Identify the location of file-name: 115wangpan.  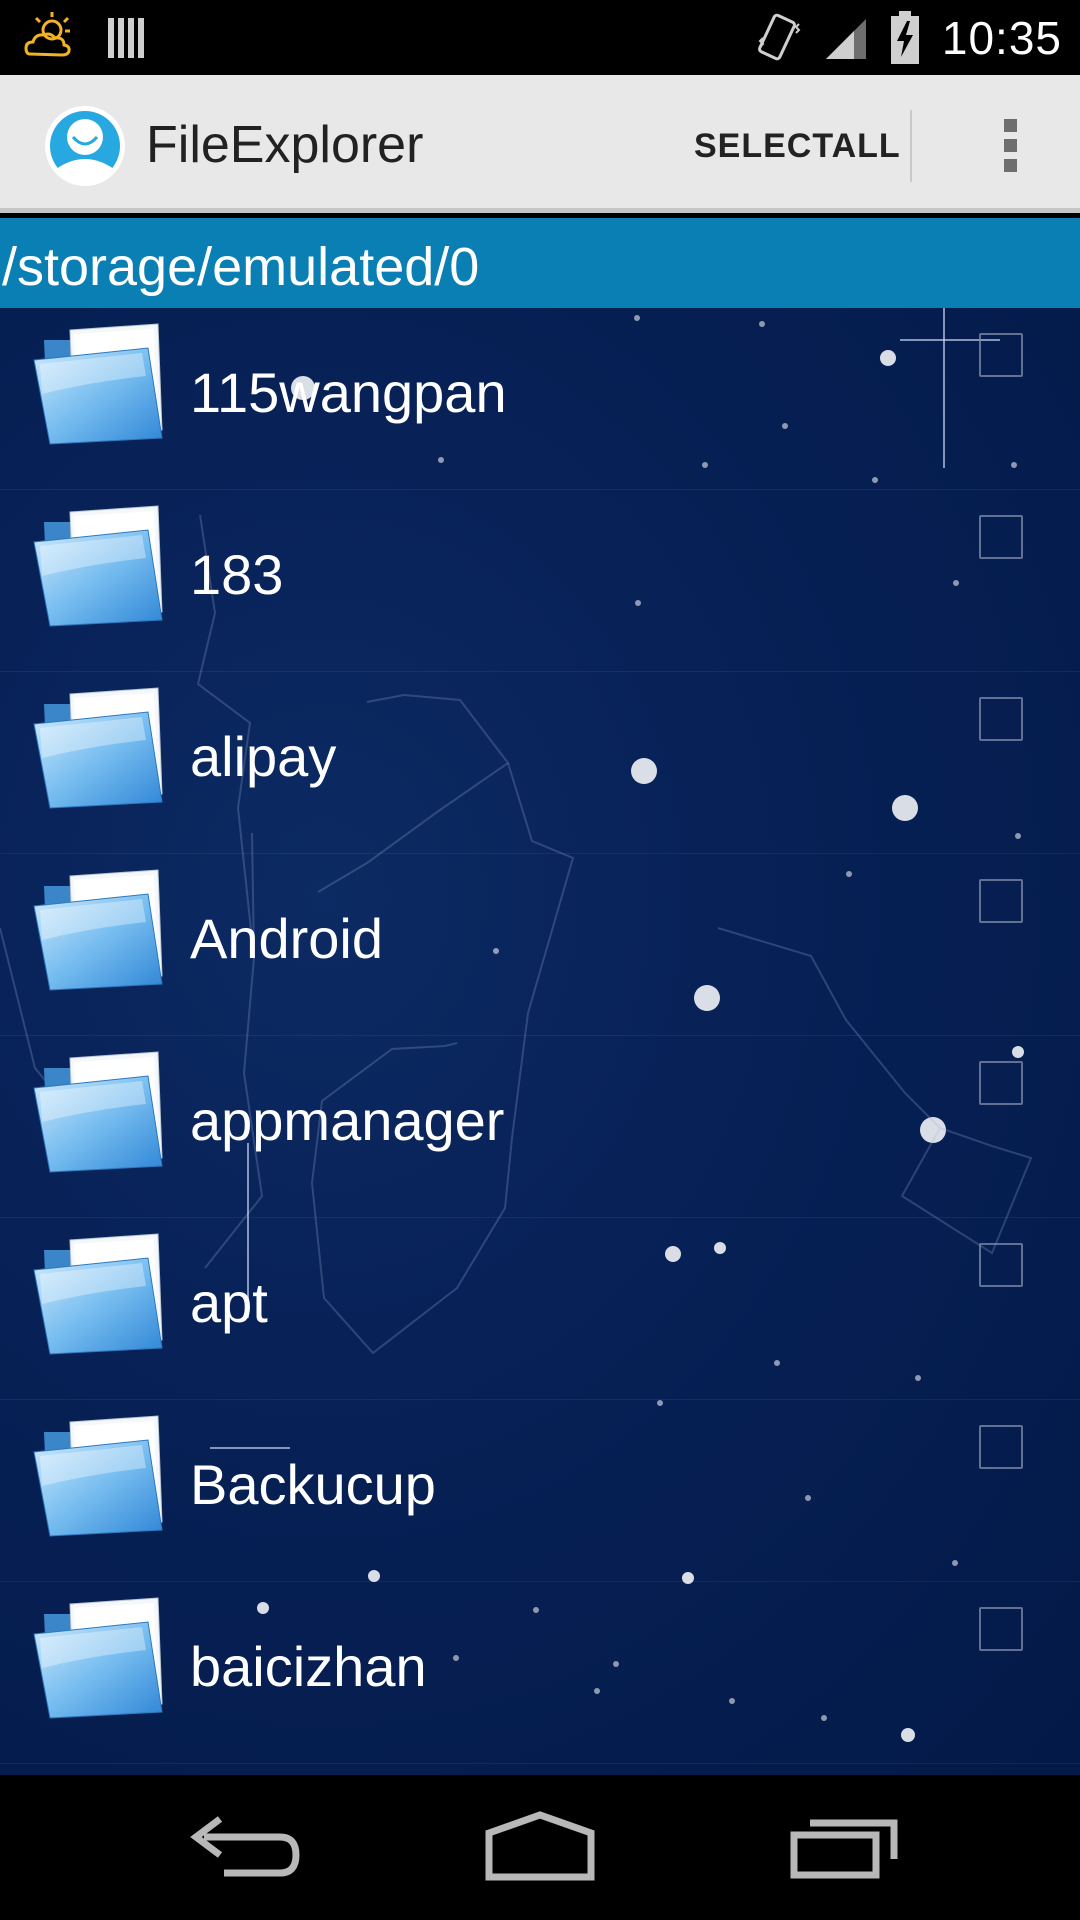
(348, 392).